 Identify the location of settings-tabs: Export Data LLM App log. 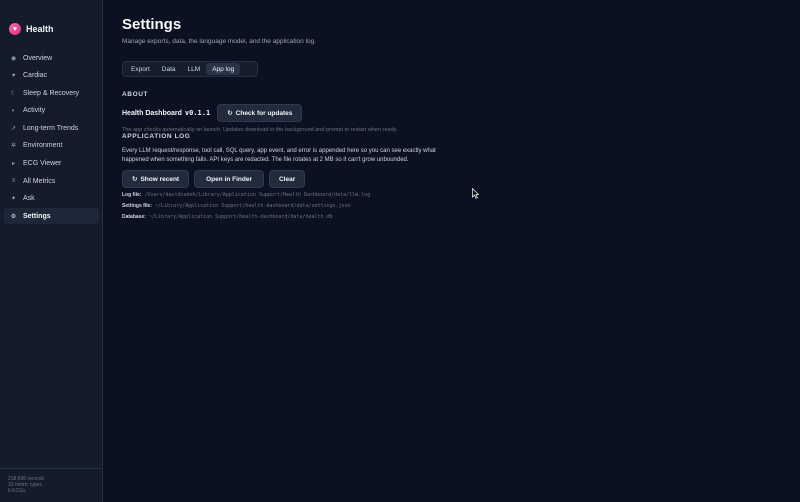
(190, 69).